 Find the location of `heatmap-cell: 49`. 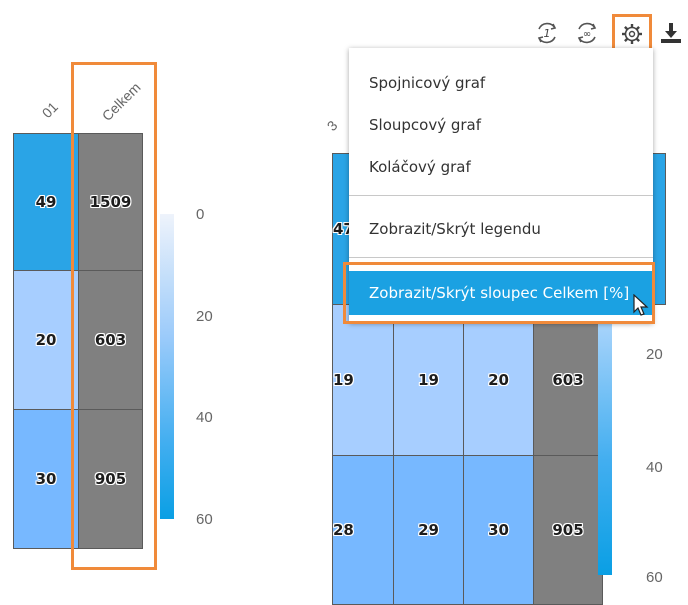

heatmap-cell: 49 is located at coordinates (46, 202).